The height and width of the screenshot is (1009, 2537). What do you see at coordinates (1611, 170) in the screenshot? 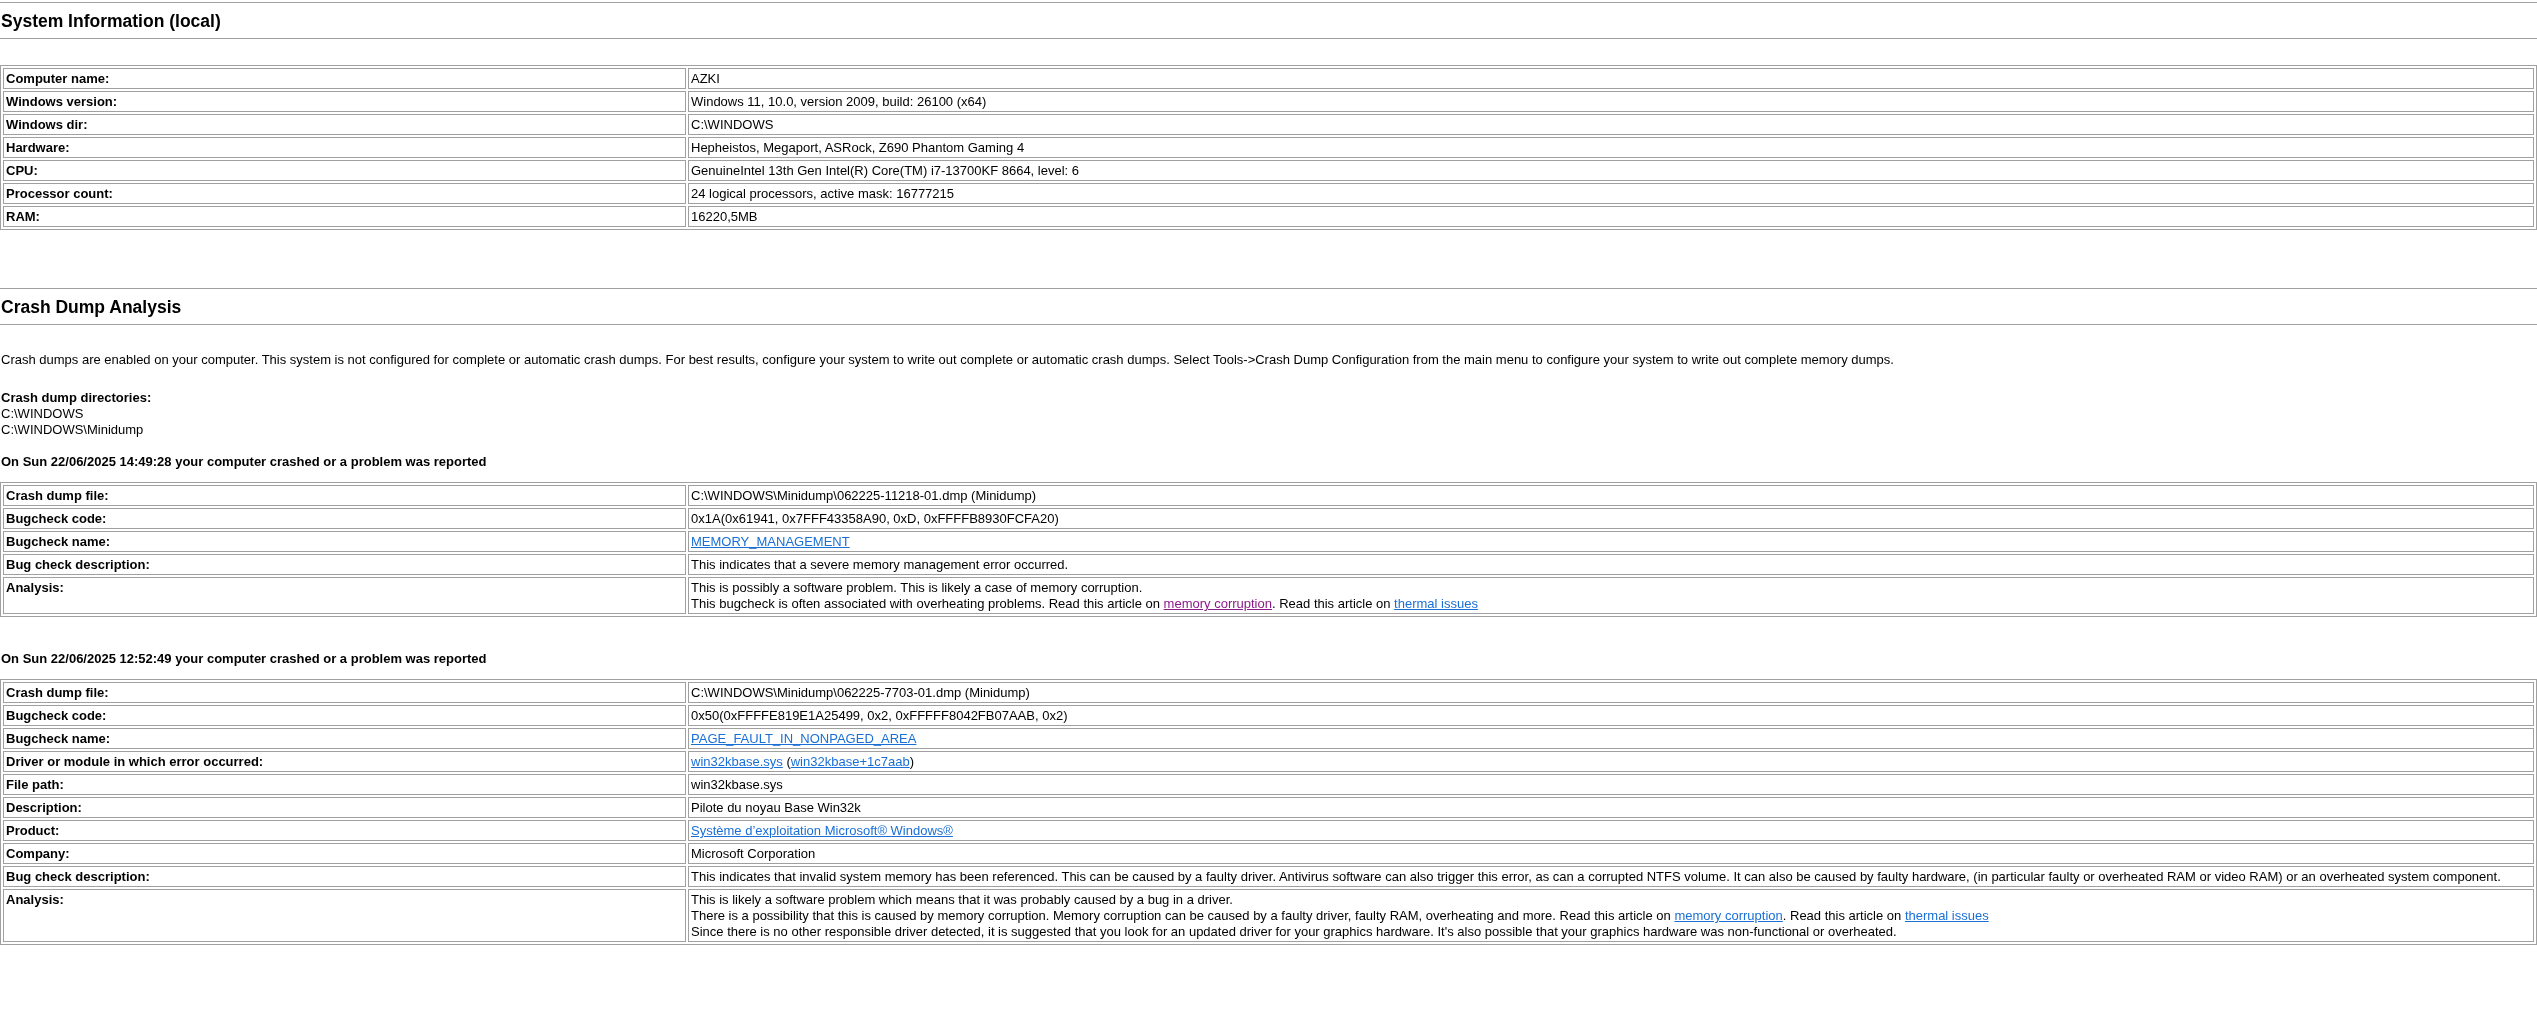
I see `table-cell: GenuineIntel 13th Gen Intel(R) Core(TM) i7-13700KF 8664, level: 6` at bounding box center [1611, 170].